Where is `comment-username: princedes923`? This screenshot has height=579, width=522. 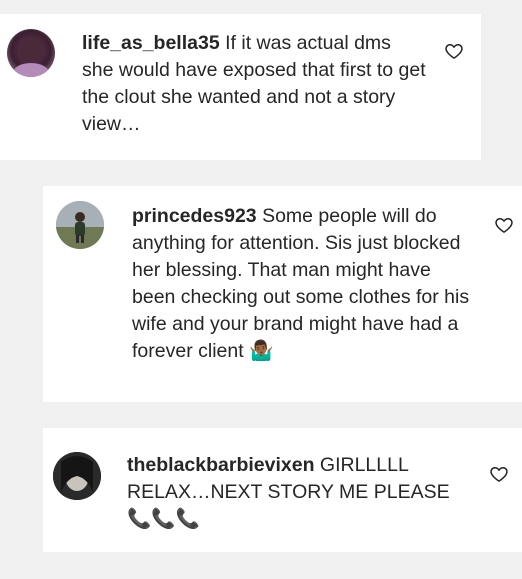
comment-username: princedes923 is located at coordinates (194, 216).